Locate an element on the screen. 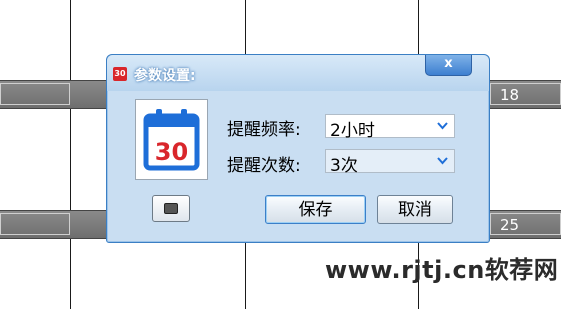 The image size is (561, 309). watermark-text: www.rjtj.cn软荐网 is located at coordinates (442, 270).